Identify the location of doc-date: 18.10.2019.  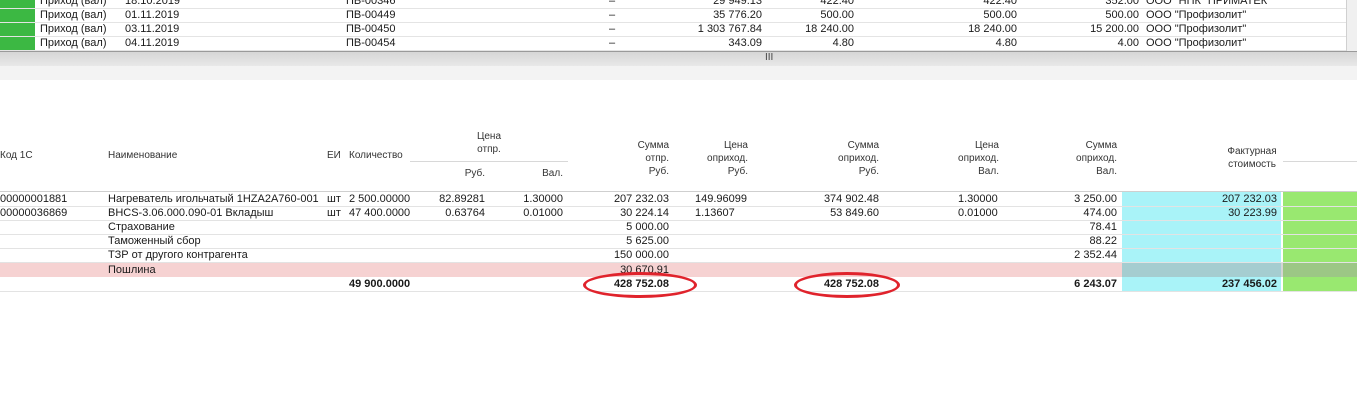
(153, 3).